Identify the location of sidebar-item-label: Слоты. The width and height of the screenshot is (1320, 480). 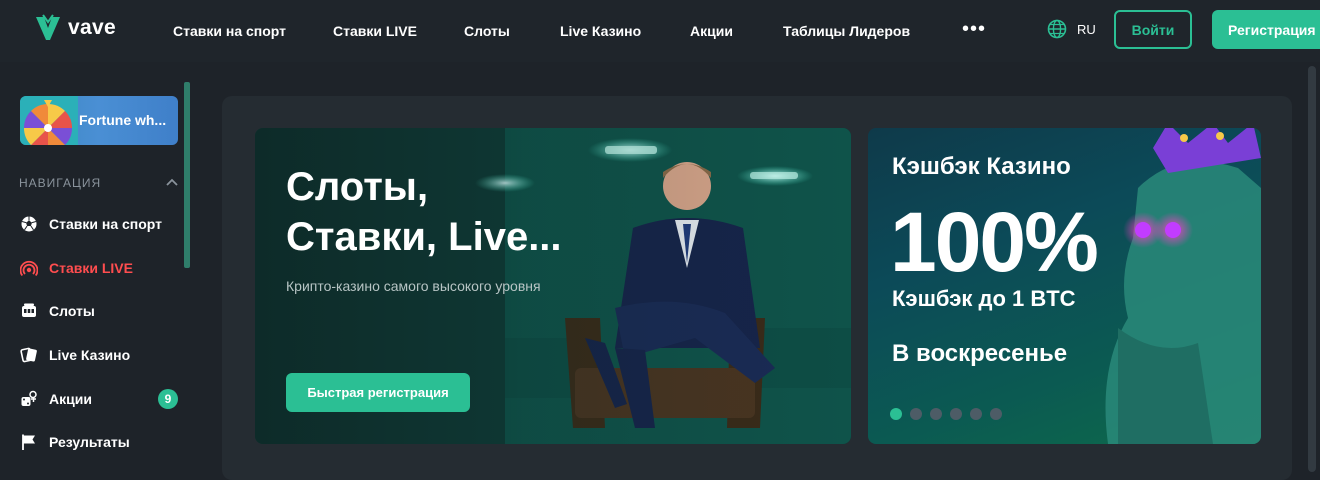
(72, 311).